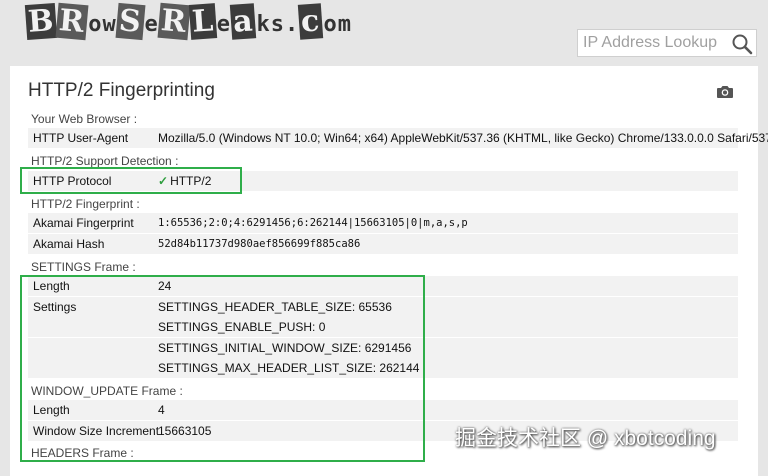 The width and height of the screenshot is (768, 476). Describe the element at coordinates (69, 244) in the screenshot. I see `row-key: Akamai Hash` at that location.